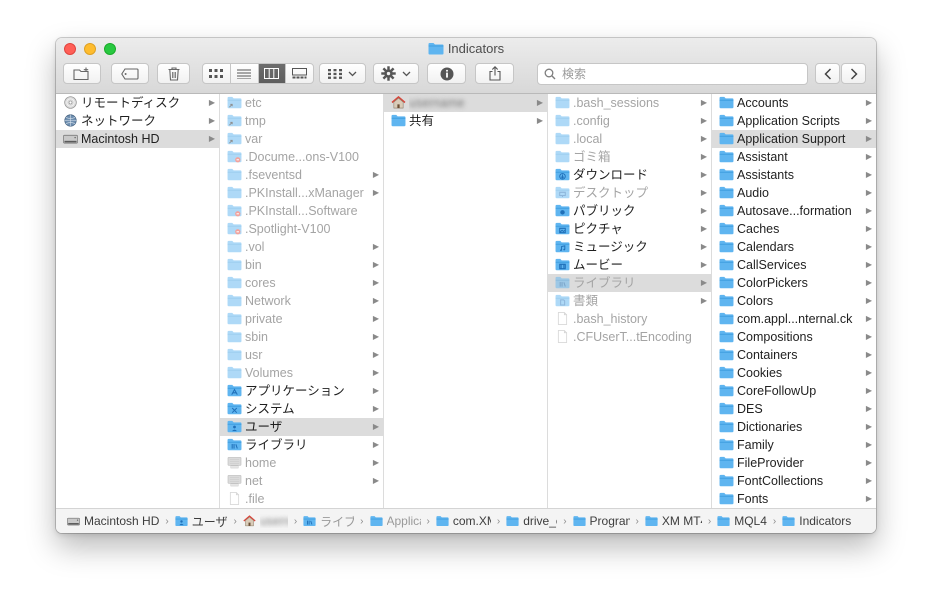 The height and width of the screenshot is (607, 931). What do you see at coordinates (301, 121) in the screenshot?
I see `file-row: tmp` at bounding box center [301, 121].